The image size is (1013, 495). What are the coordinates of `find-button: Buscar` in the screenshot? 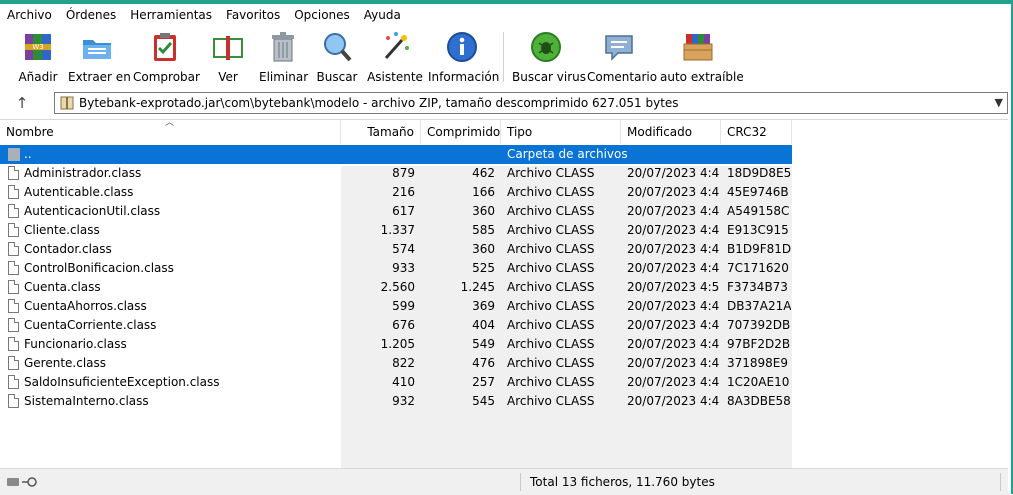 It's located at (337, 58).